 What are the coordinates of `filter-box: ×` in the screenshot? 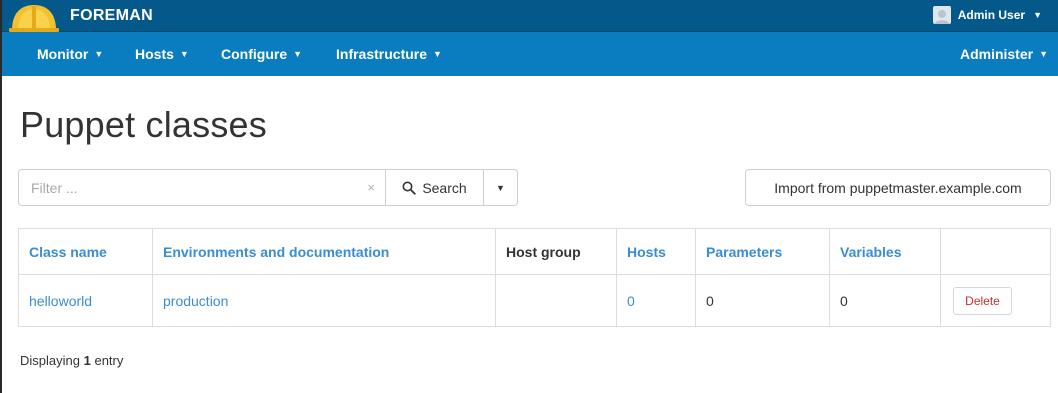 It's located at (202, 187).